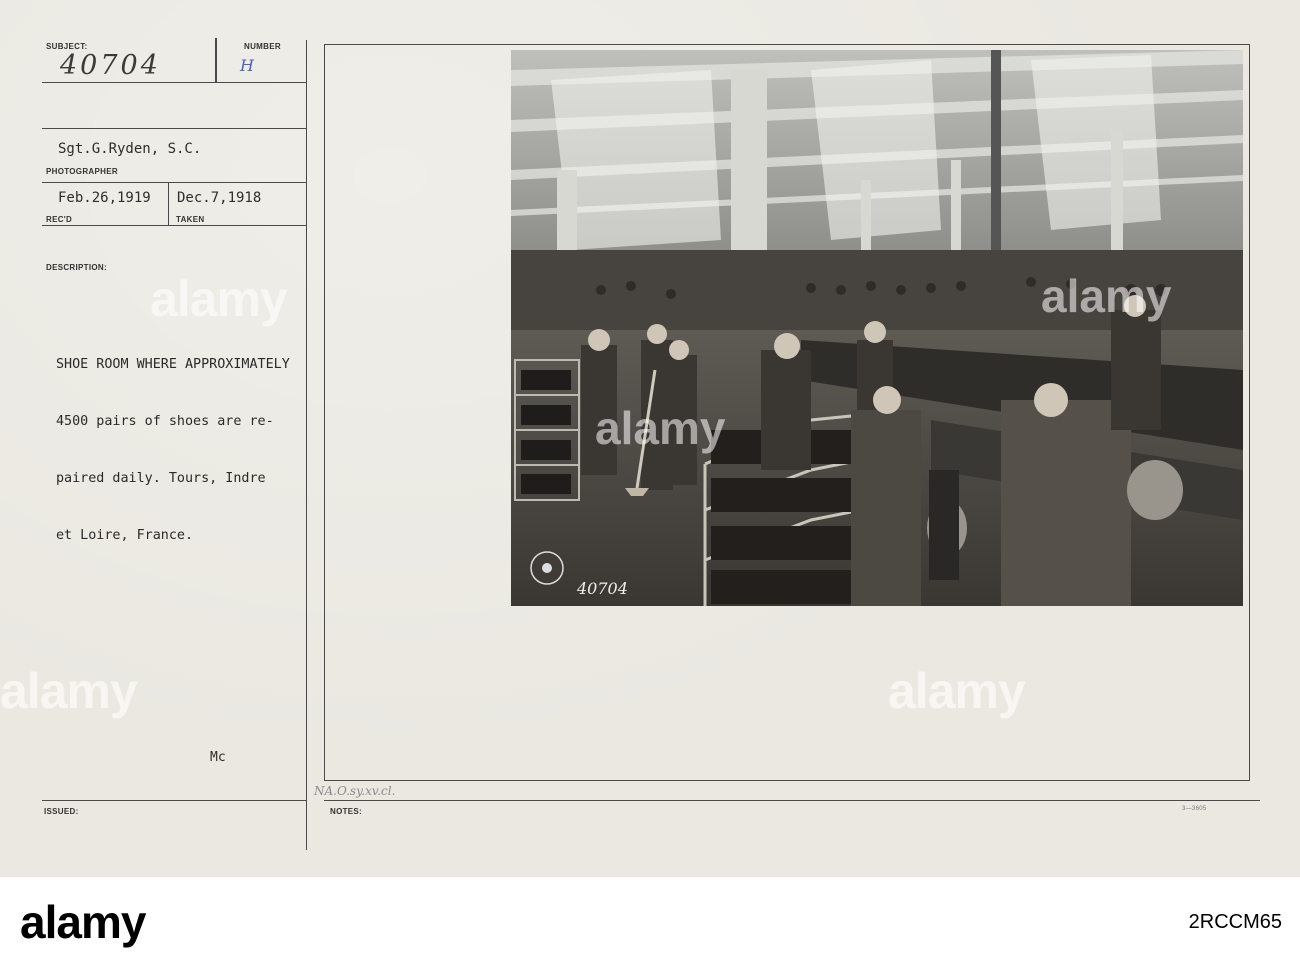 This screenshot has height=967, width=1300. I want to click on initials: Mc, so click(218, 757).